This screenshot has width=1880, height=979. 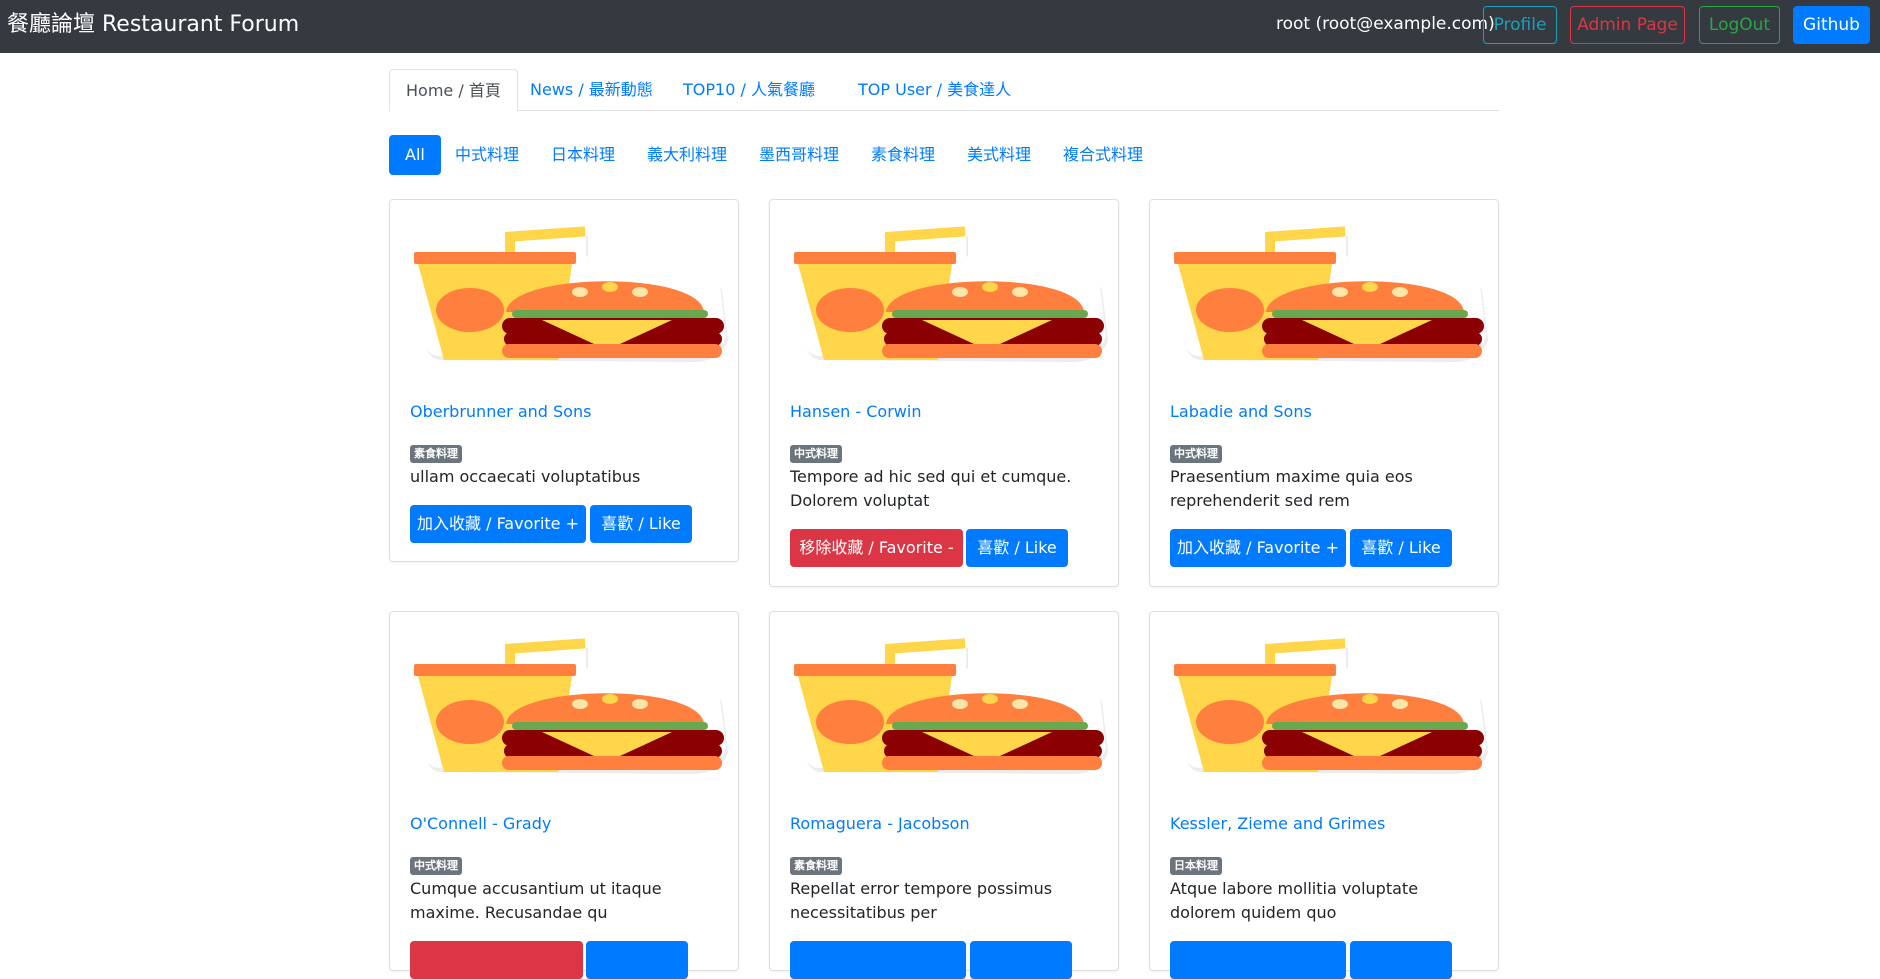 I want to click on tab-news: News / 最新動態, so click(x=591, y=90).